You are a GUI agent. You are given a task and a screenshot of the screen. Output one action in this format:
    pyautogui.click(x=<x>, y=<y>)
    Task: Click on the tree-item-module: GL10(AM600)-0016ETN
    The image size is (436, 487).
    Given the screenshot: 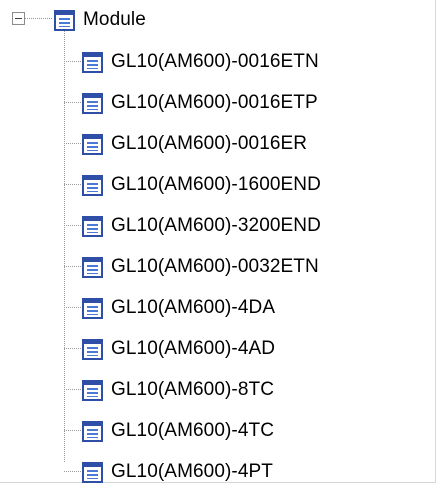 What is the action you would take?
    pyautogui.click(x=200, y=62)
    